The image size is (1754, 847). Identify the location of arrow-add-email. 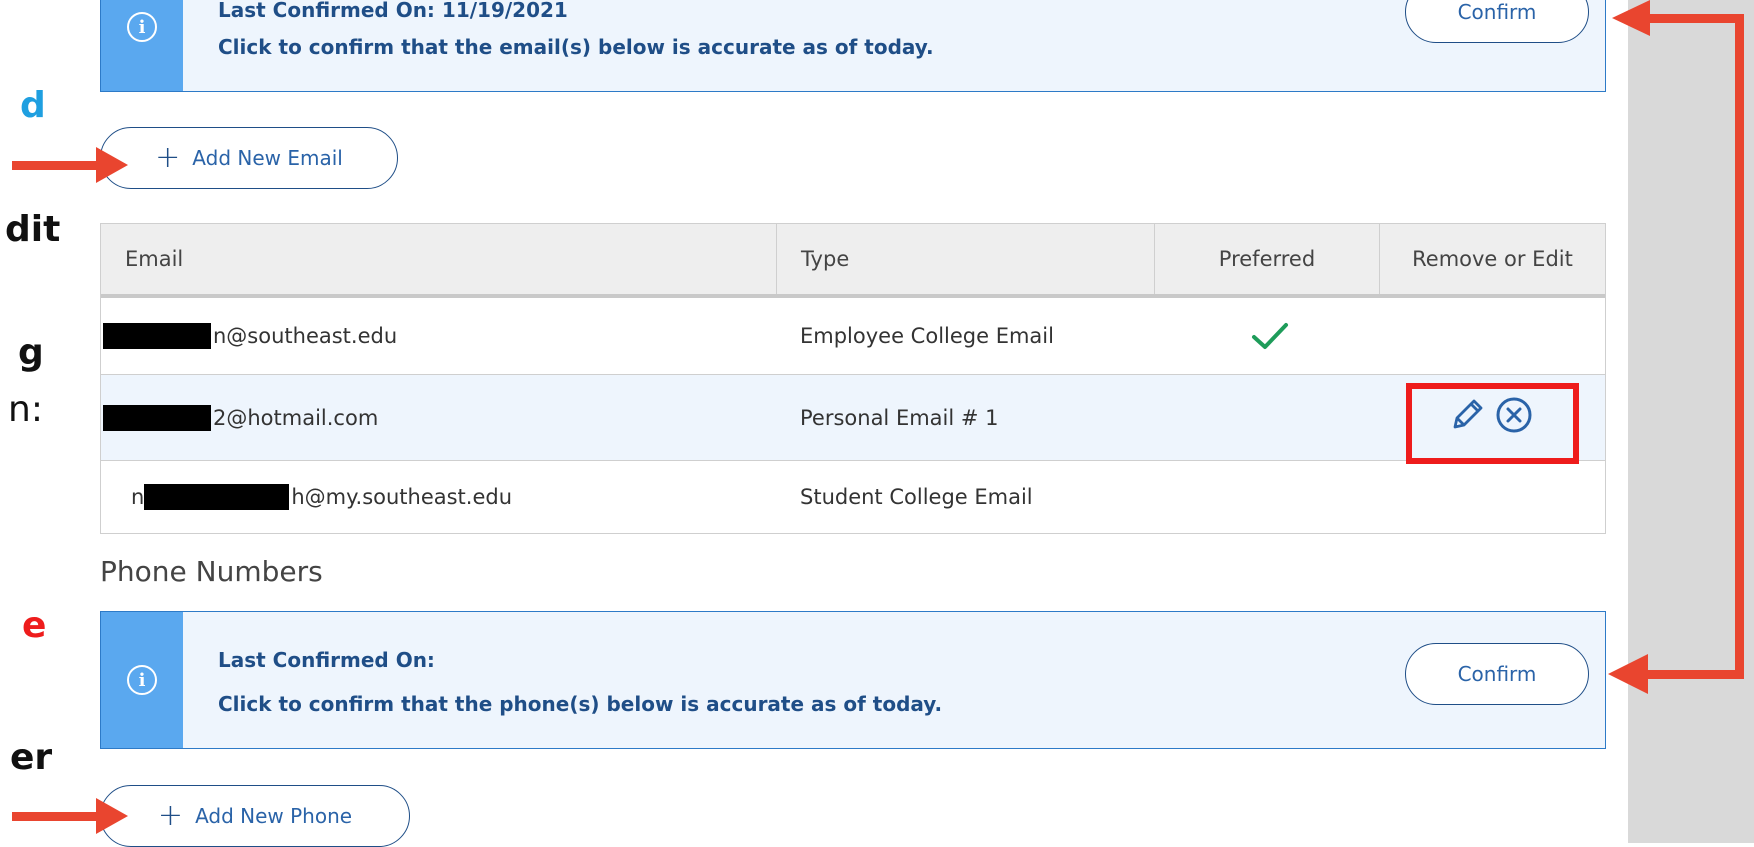
(70, 165).